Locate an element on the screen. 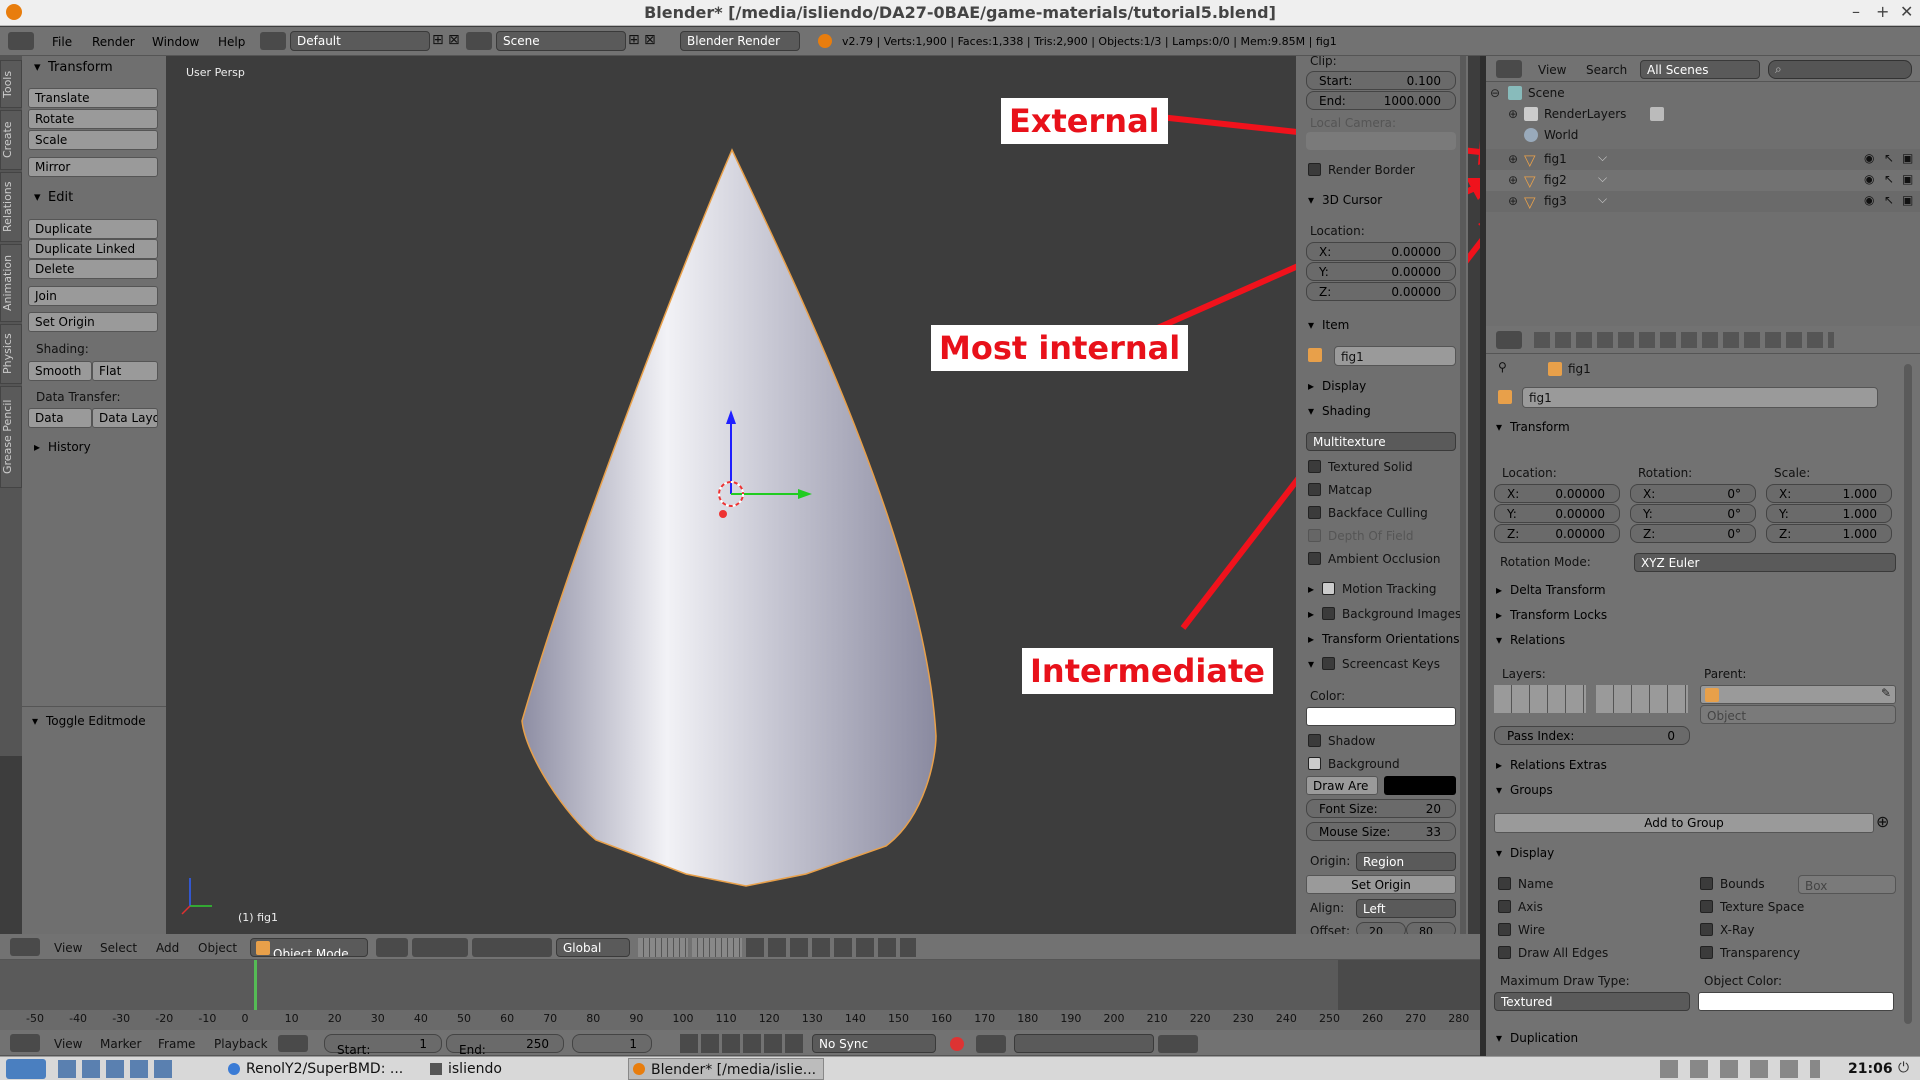 The width and height of the screenshot is (1920, 1080). motion-tracking-checkbox is located at coordinates (1328, 588).